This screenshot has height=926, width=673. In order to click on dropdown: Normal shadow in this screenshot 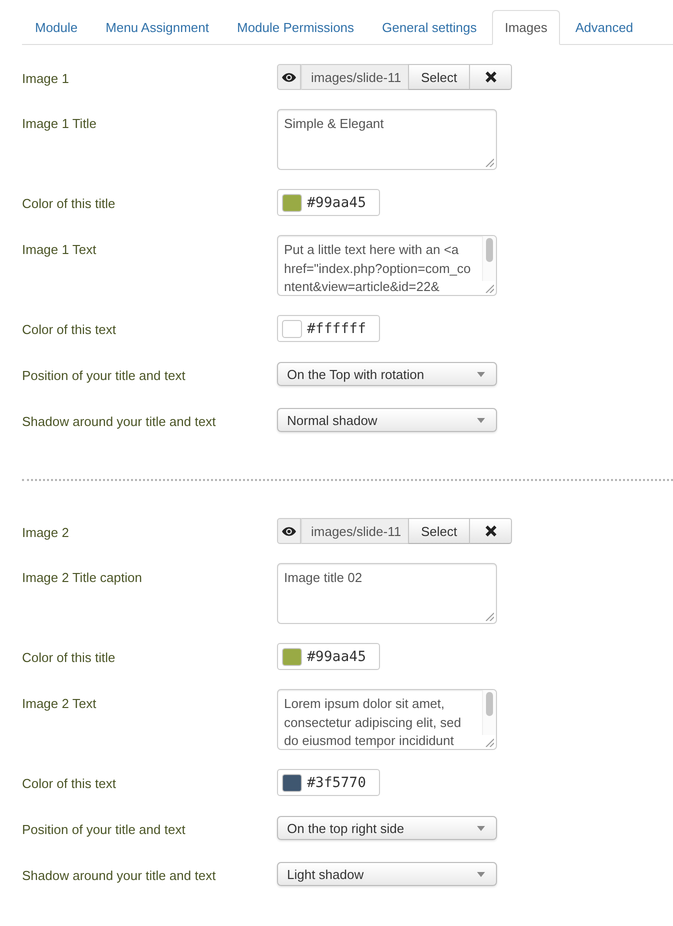, I will do `click(387, 420)`.